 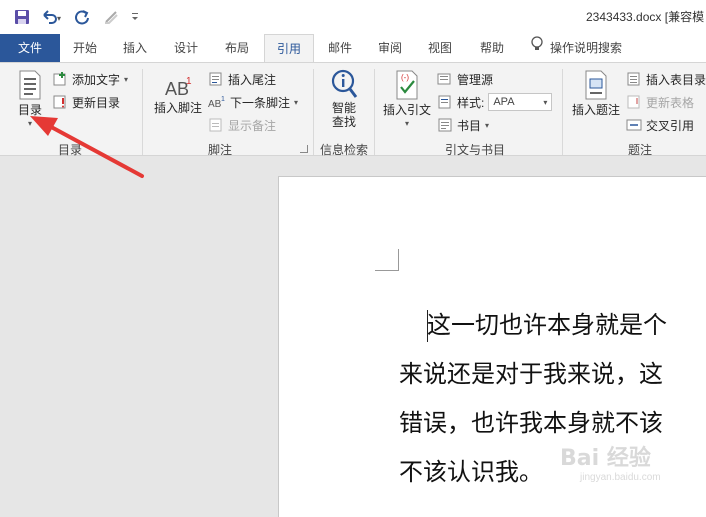 What do you see at coordinates (547, 325) in the screenshot?
I see `paragraph-line-text: 这一切也许本身就是个` at bounding box center [547, 325].